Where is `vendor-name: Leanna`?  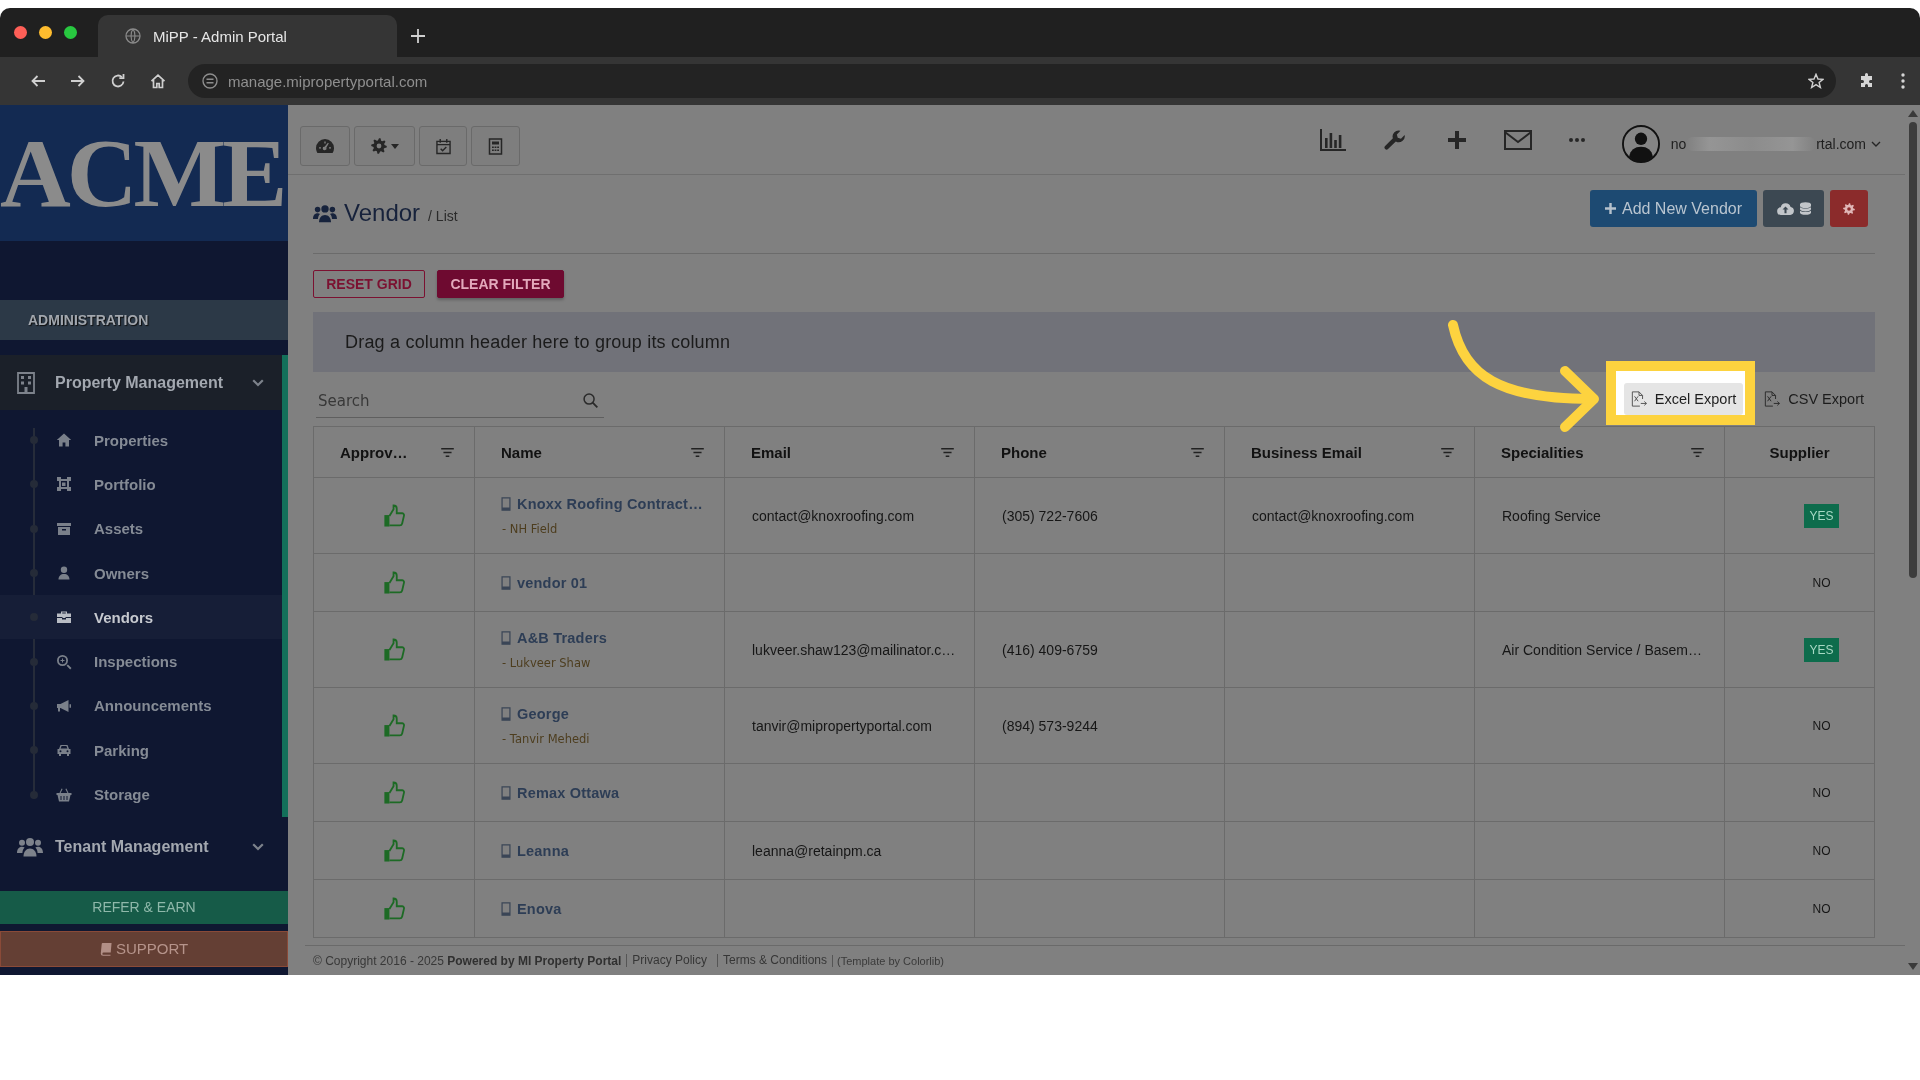 vendor-name: Leanna is located at coordinates (543, 850).